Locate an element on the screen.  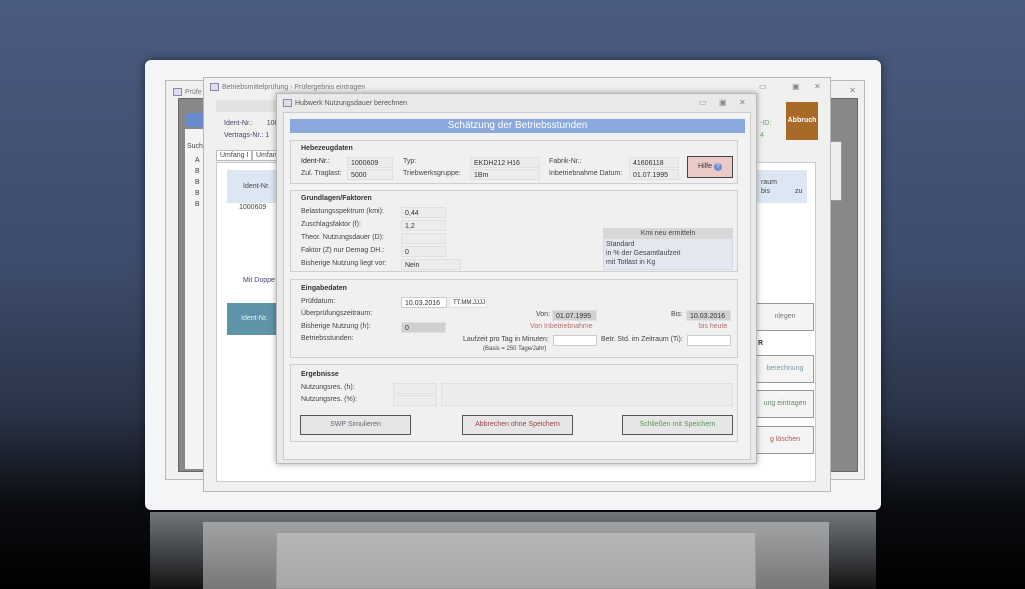
abbrechen-button: Abbrechen ohne Speichern is located at coordinates (517, 425).